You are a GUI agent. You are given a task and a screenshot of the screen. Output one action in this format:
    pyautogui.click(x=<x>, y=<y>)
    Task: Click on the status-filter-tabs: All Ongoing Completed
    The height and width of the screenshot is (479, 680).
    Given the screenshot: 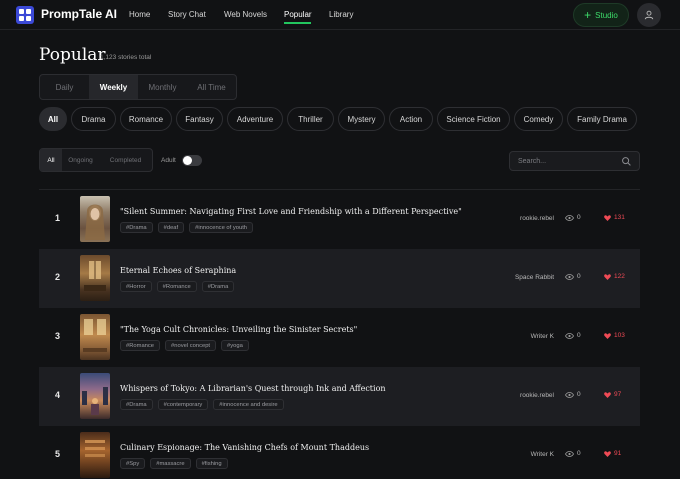 What is the action you would take?
    pyautogui.click(x=96, y=160)
    